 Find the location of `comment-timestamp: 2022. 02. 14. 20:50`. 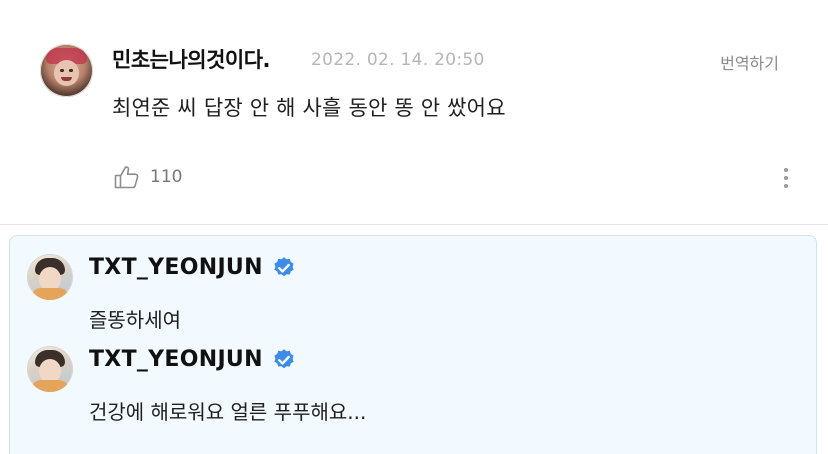

comment-timestamp: 2022. 02. 14. 20:50 is located at coordinates (398, 60).